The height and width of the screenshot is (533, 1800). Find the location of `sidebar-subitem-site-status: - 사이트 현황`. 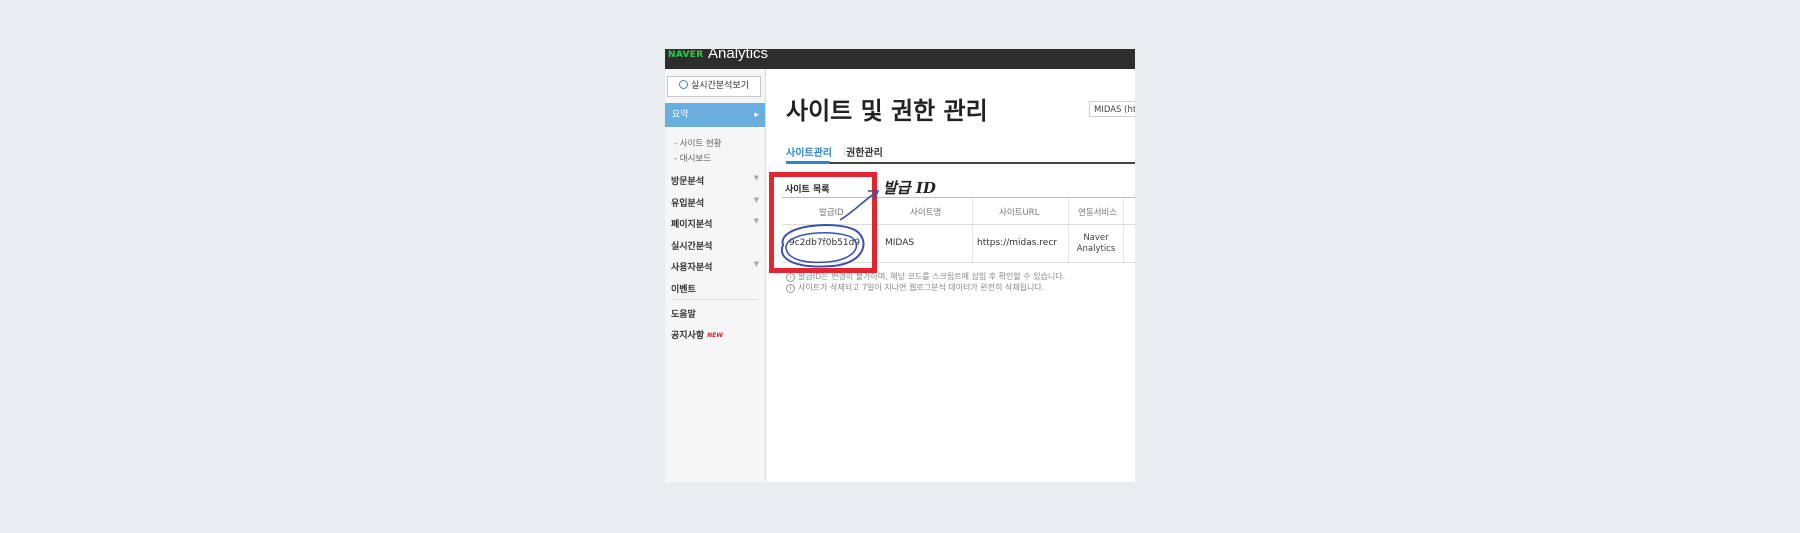

sidebar-subitem-site-status: - 사이트 현황 is located at coordinates (698, 143).